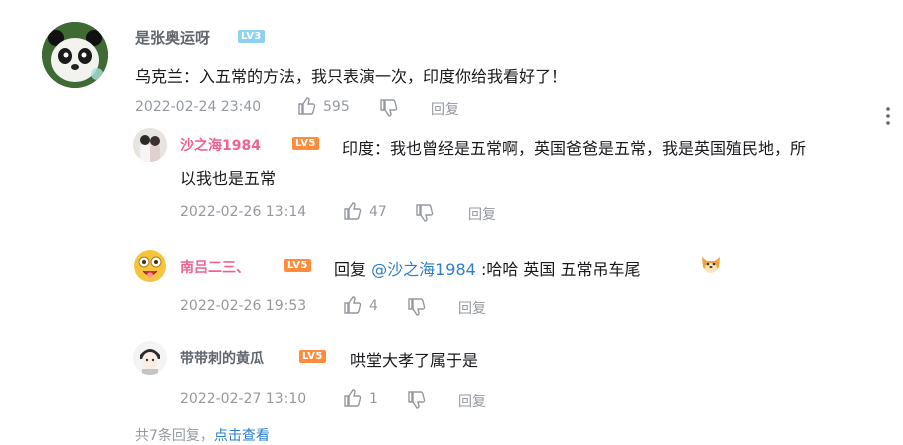  Describe the element at coordinates (172, 37) in the screenshot. I see `comment-username: 是张奥运呀` at that location.